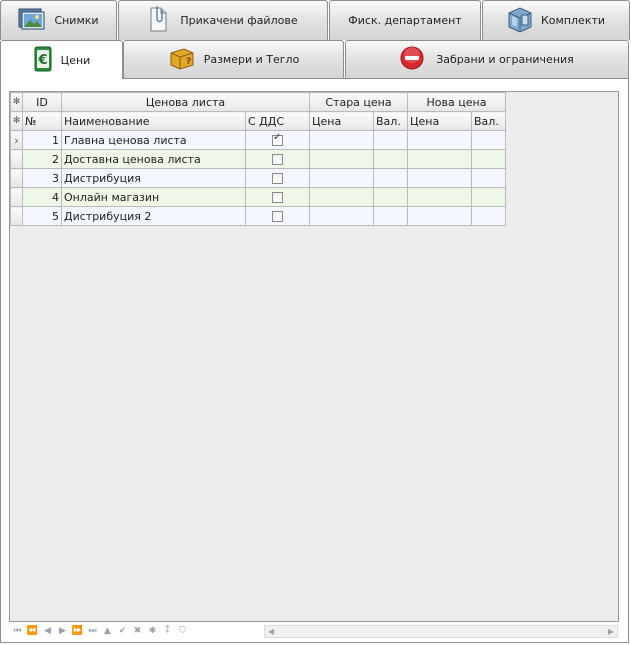 The width and height of the screenshot is (631, 645). What do you see at coordinates (390, 121) in the screenshot?
I see `column-header-old-currency: Вал.` at bounding box center [390, 121].